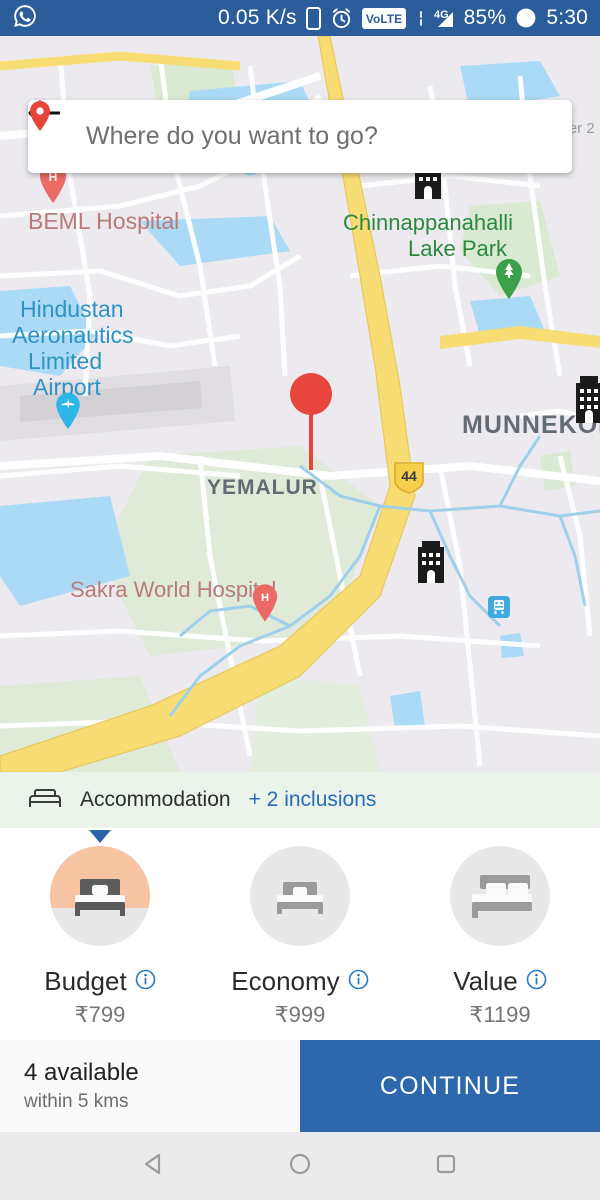 This screenshot has height=1200, width=600. Describe the element at coordinates (428, 222) in the screenshot. I see `map-label-lakepark-line1: Chinnappanahalli` at that location.